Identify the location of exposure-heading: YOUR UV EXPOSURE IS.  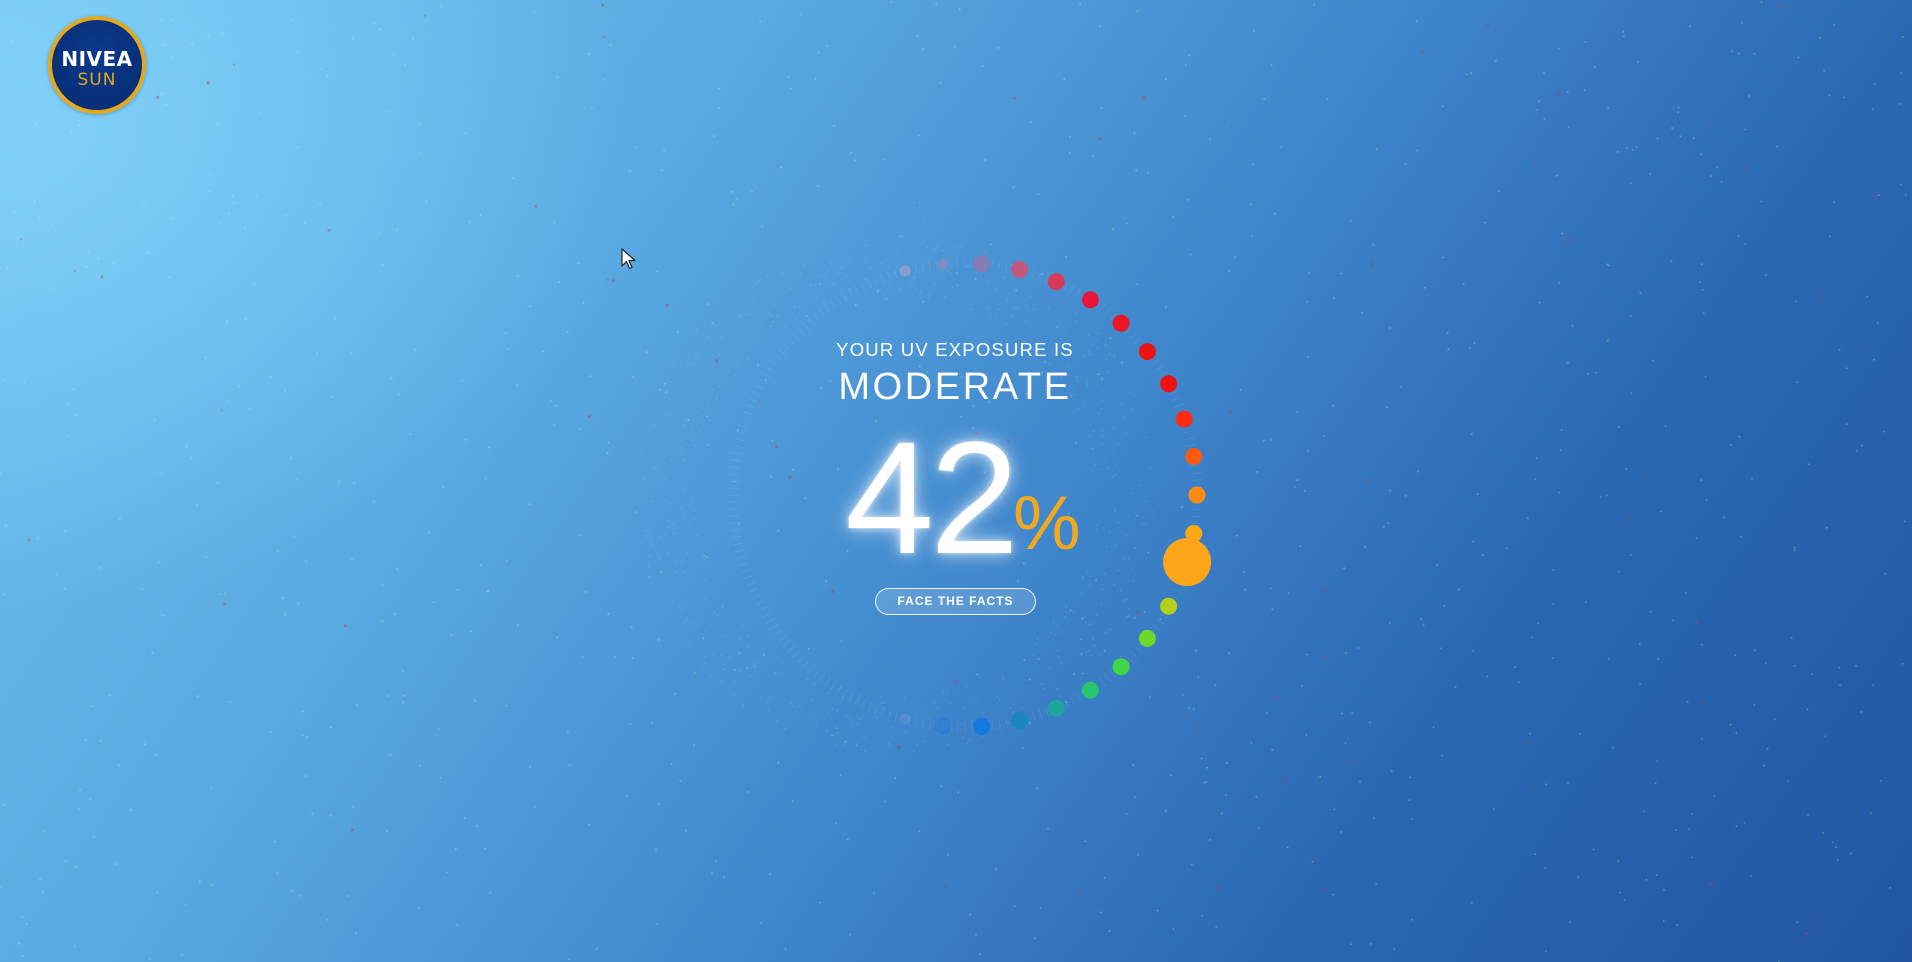
(955, 349).